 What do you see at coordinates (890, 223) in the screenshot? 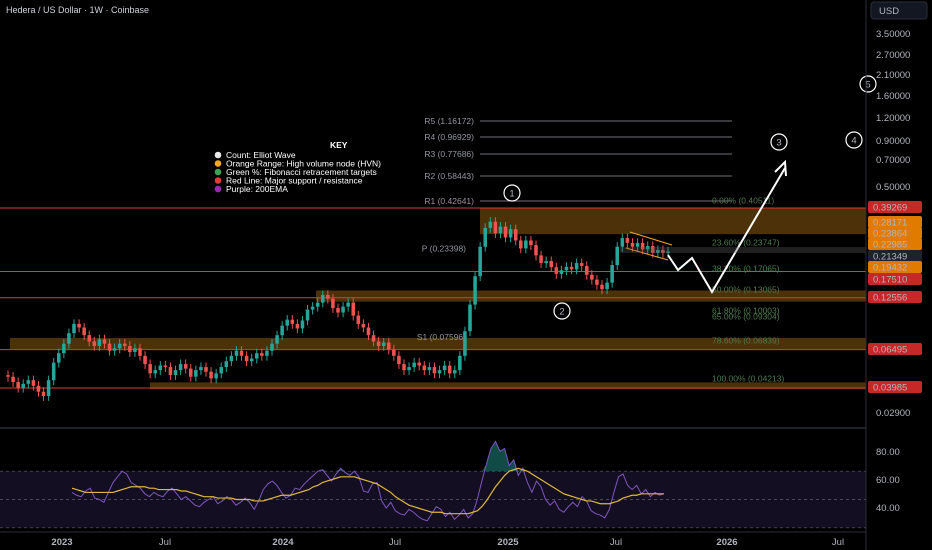
I see `price-badge-value: 0.28171` at bounding box center [890, 223].